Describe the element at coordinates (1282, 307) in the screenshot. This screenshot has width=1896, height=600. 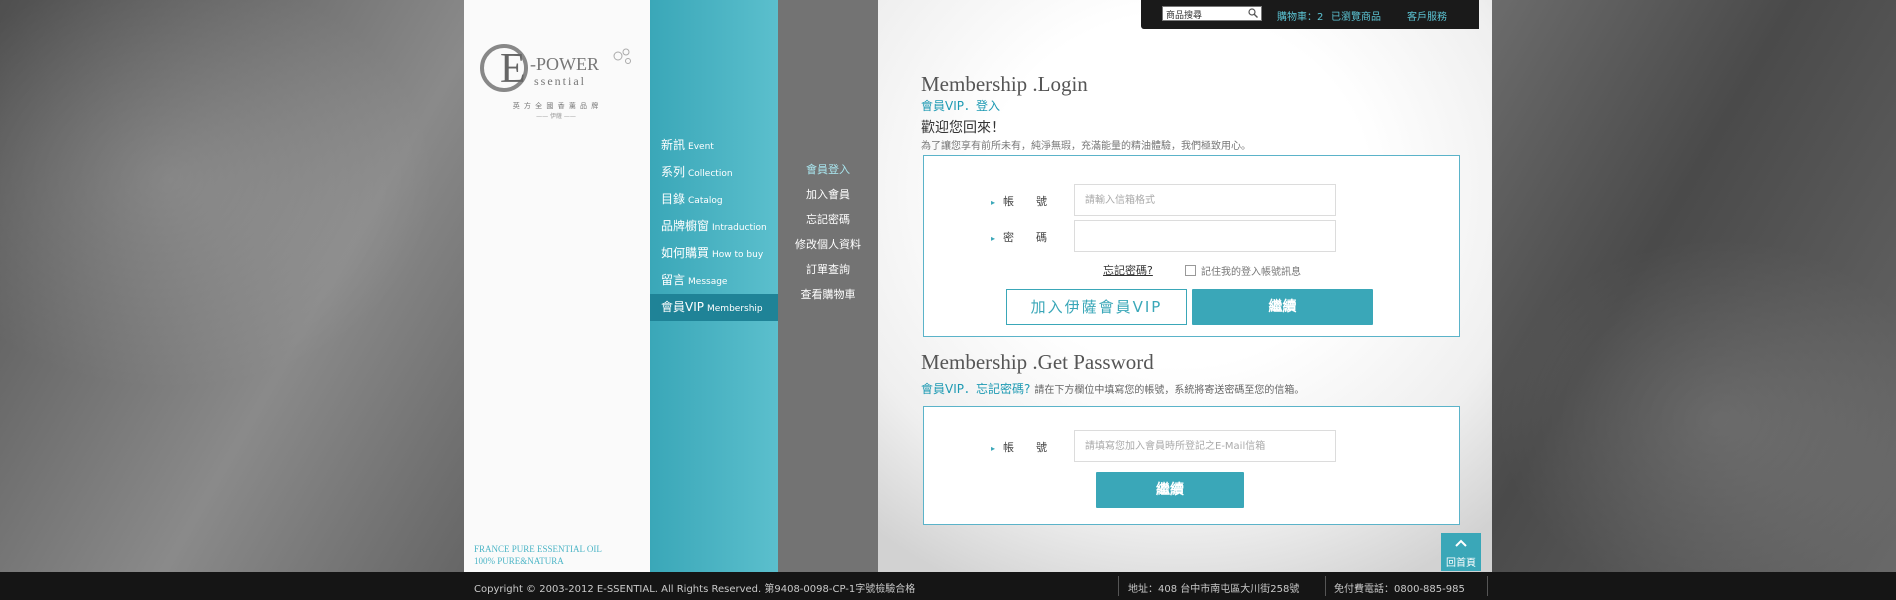
I see `login-continue-button: 繼續` at that location.